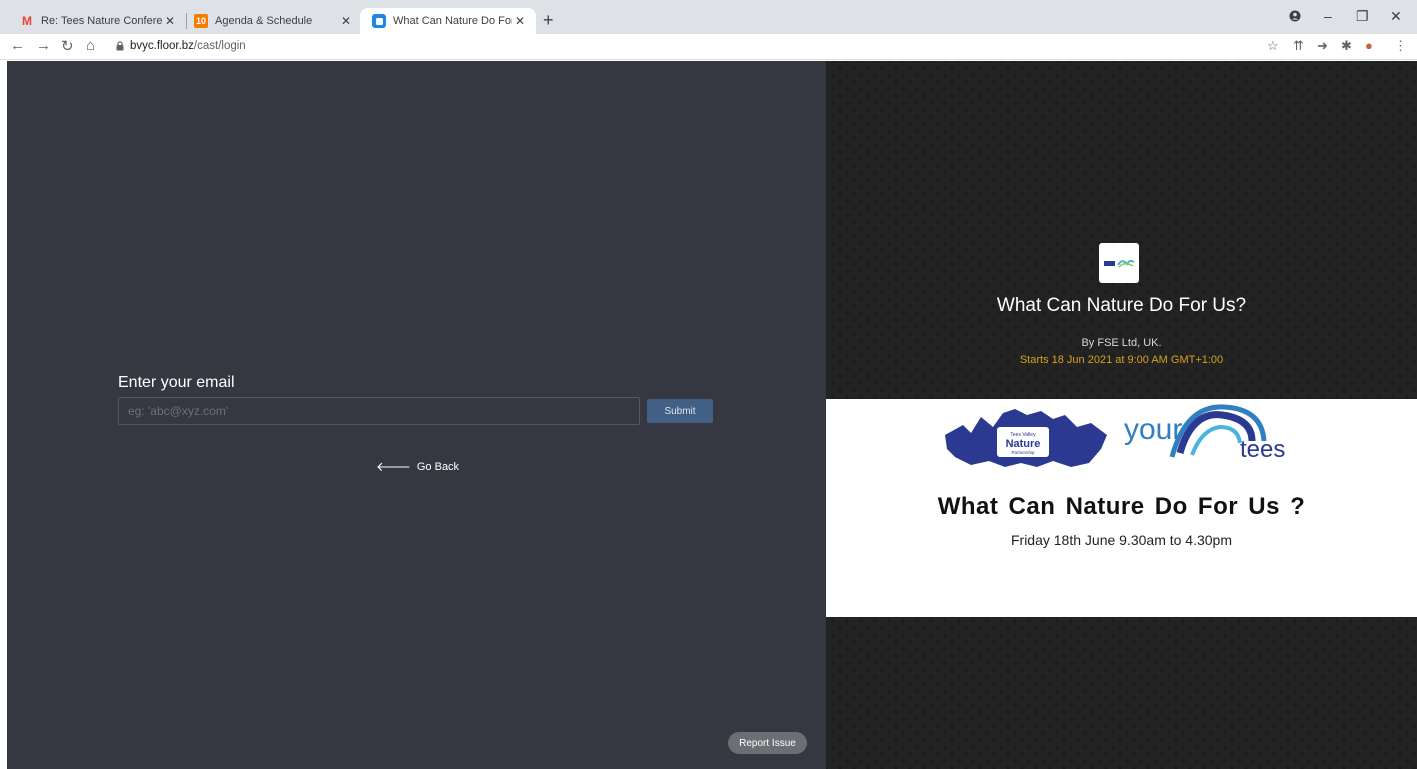 The height and width of the screenshot is (769, 1417). What do you see at coordinates (1295, 17) in the screenshot?
I see `profile-icon` at bounding box center [1295, 17].